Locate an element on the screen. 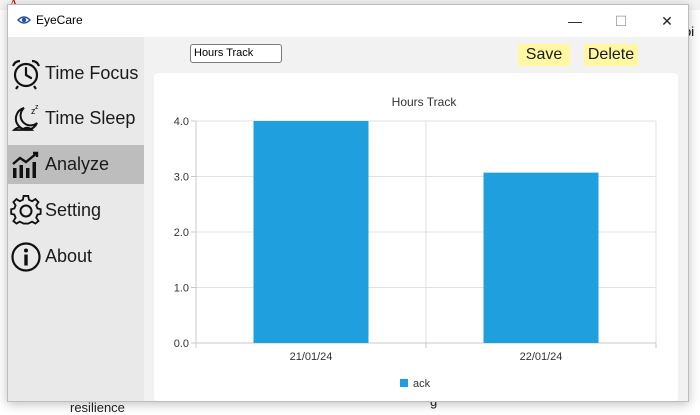 The image size is (700, 415). info-icon is located at coordinates (26, 256).